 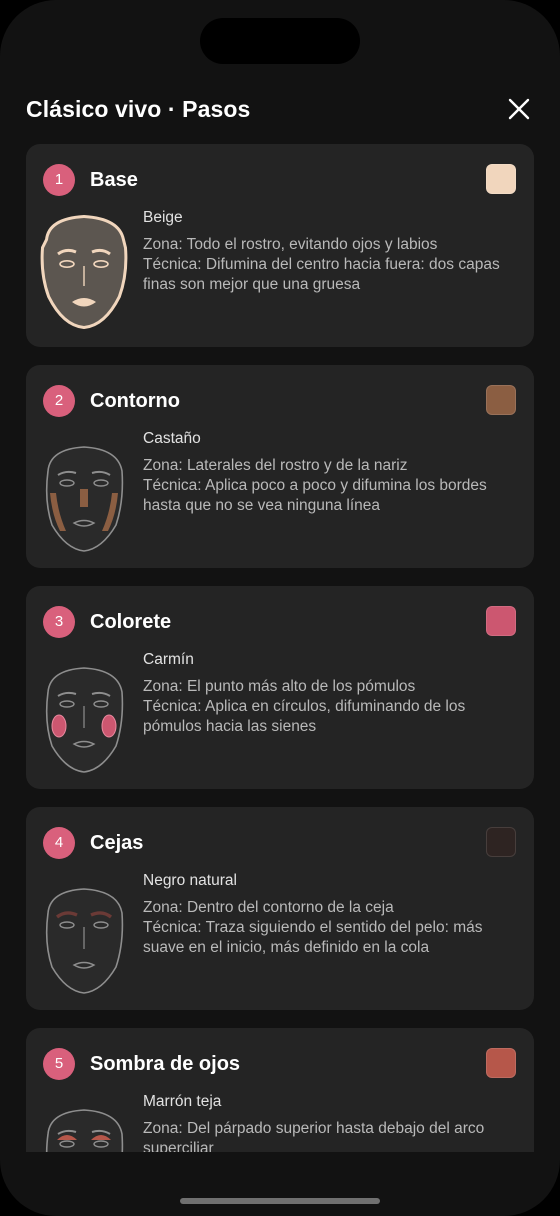 What do you see at coordinates (84, 1130) in the screenshot?
I see `face-eyeshadow-icon` at bounding box center [84, 1130].